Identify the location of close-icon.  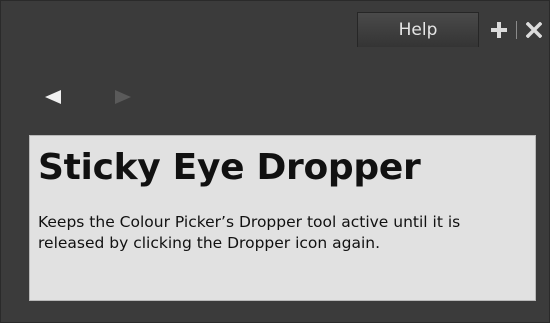
(534, 30).